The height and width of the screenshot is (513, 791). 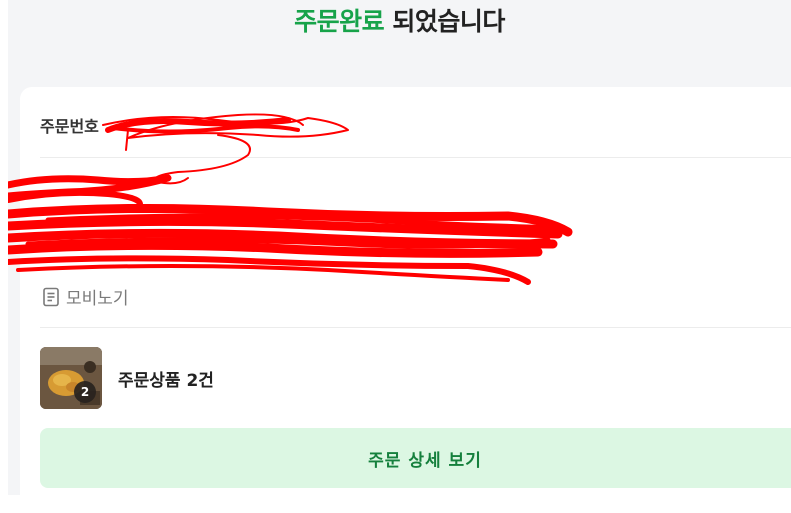 I want to click on quantity-badge: 2, so click(x=85, y=392).